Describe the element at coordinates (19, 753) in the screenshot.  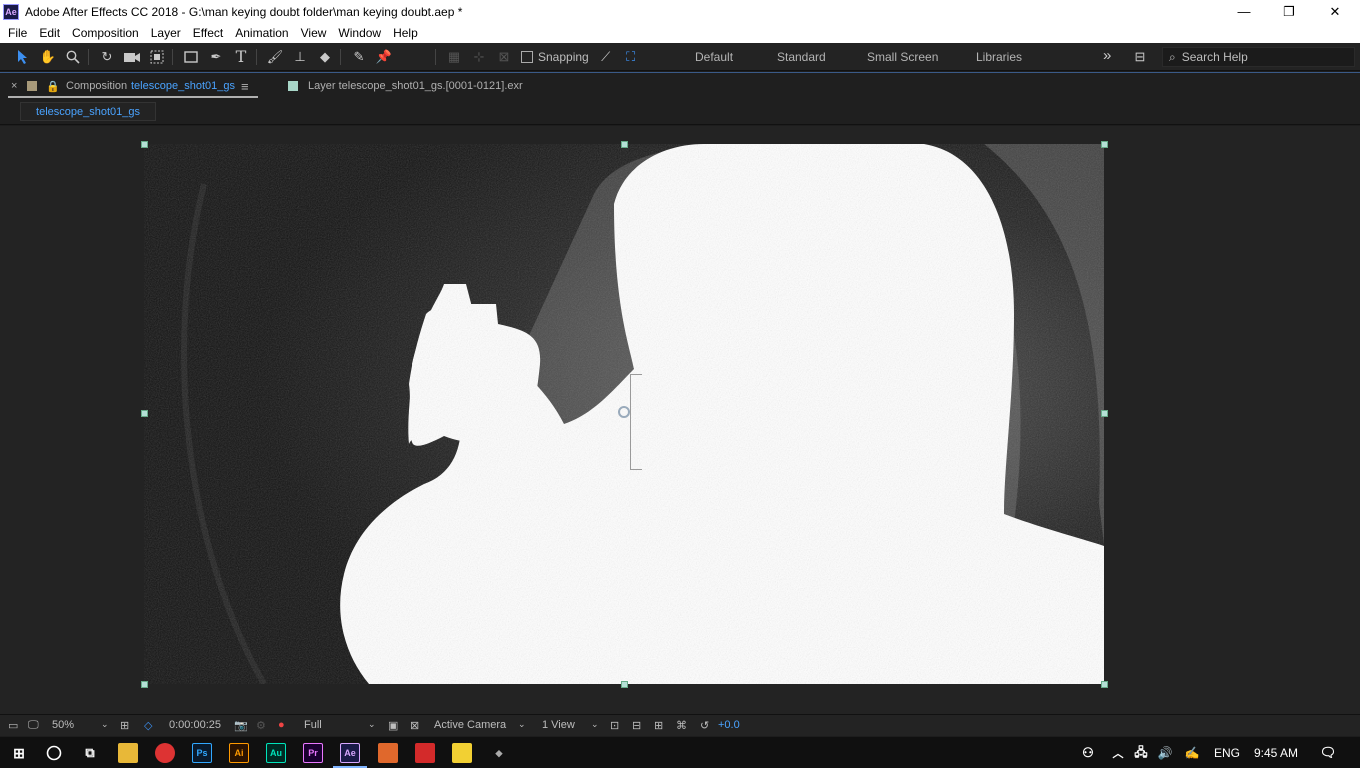
I see `windows-start-icon: ⊞` at that location.